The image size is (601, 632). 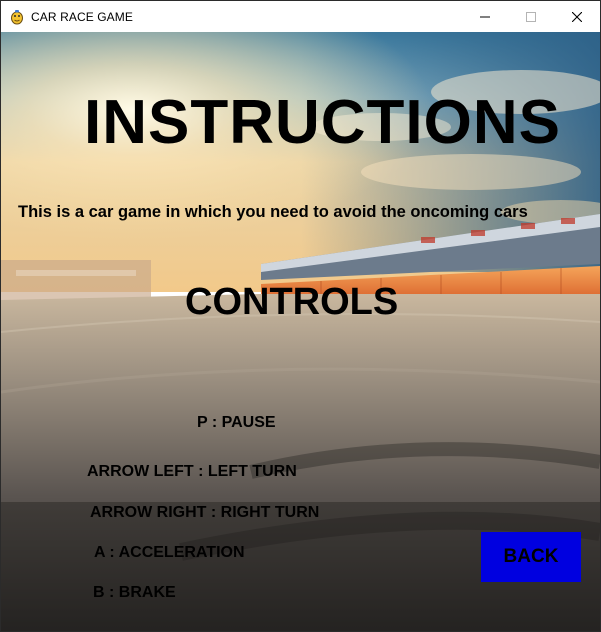 What do you see at coordinates (192, 471) in the screenshot?
I see `control-left-turn: ARROW LEFT : LEFT TURN` at bounding box center [192, 471].